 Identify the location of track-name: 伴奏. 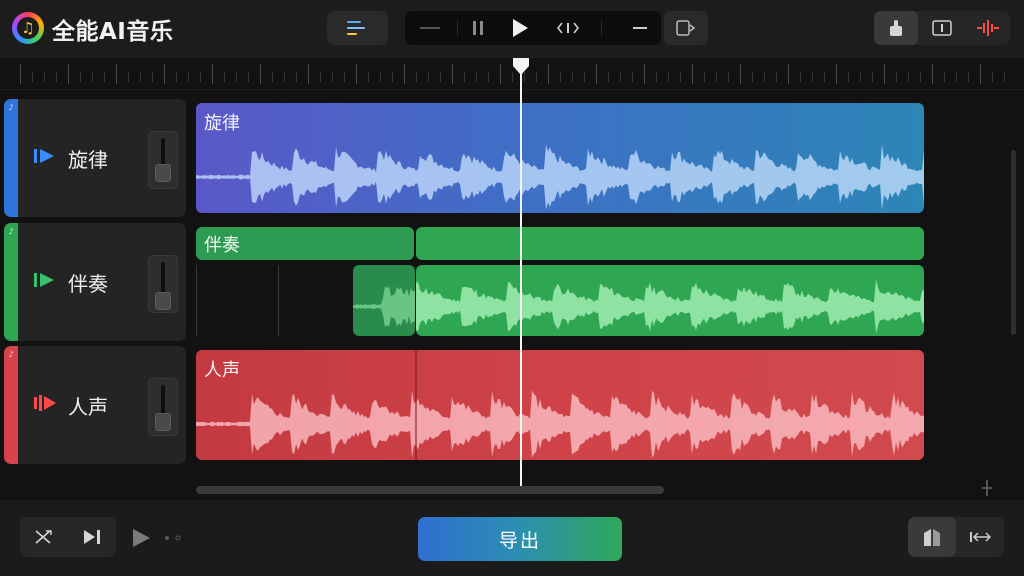
(88, 284).